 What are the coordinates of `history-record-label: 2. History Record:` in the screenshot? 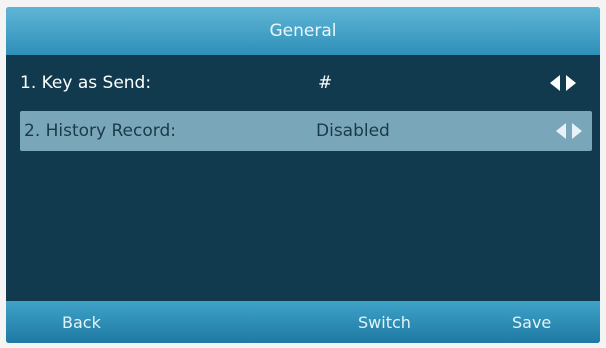 It's located at (100, 131).